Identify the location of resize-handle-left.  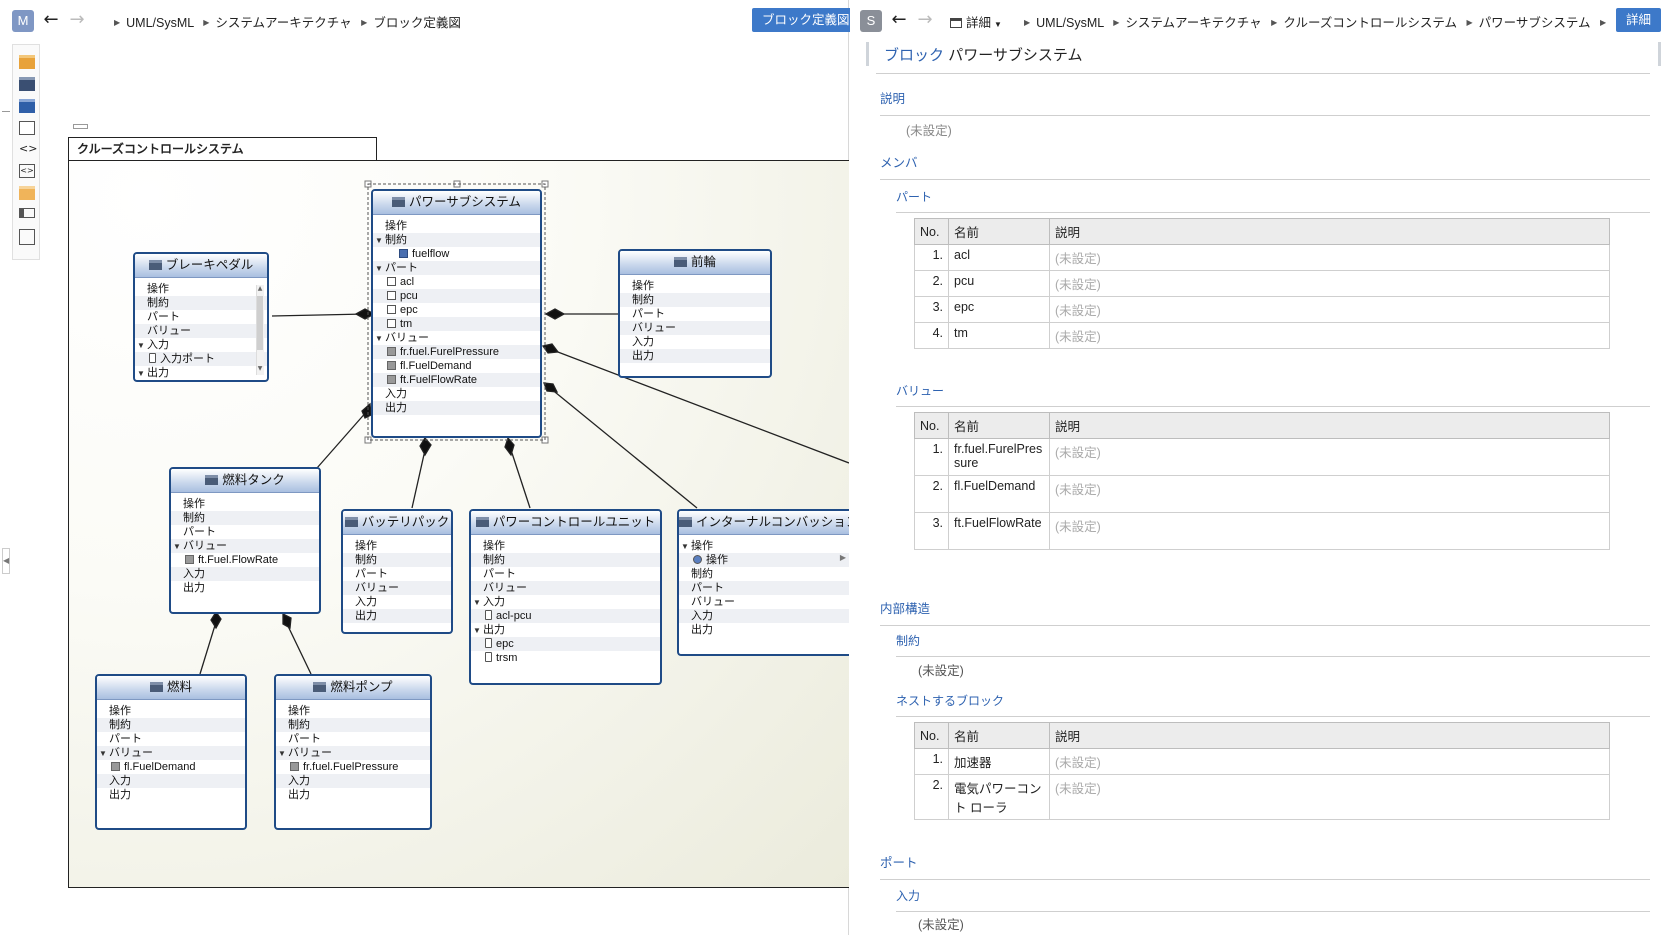
(867, 54).